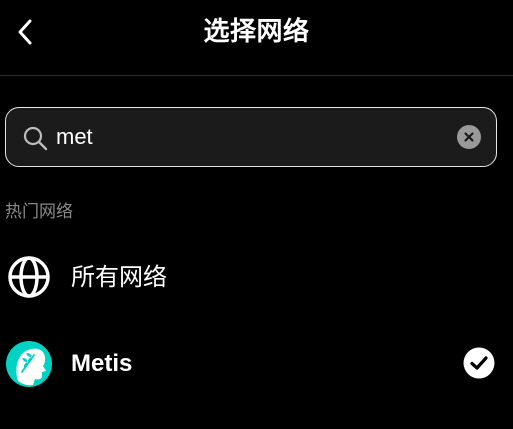 The image size is (513, 429). Describe the element at coordinates (102, 363) in the screenshot. I see `network-label: Metis` at that location.